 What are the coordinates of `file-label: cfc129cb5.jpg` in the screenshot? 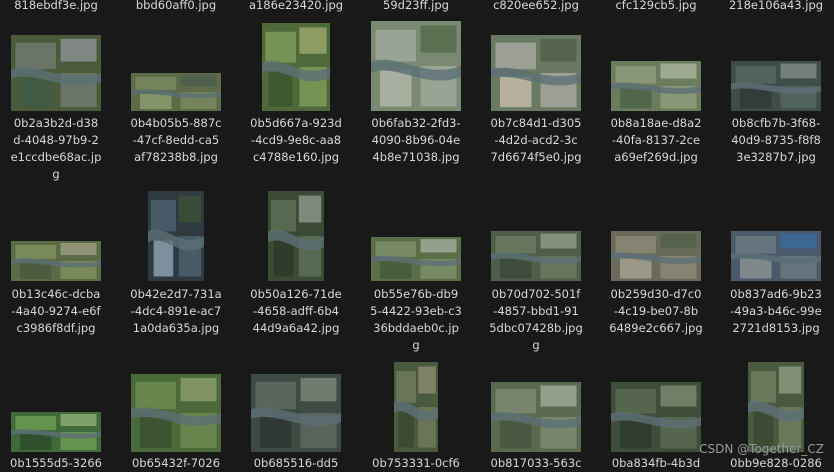 It's located at (656, 7).